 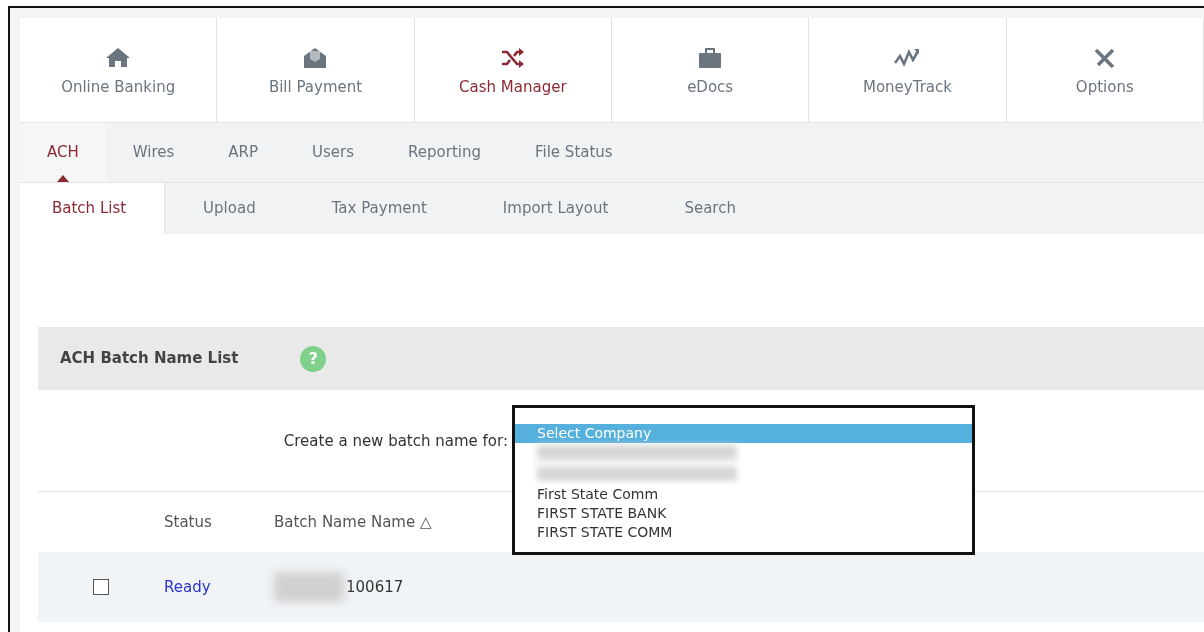 I want to click on section-tab: Tax Payment, so click(x=379, y=208).